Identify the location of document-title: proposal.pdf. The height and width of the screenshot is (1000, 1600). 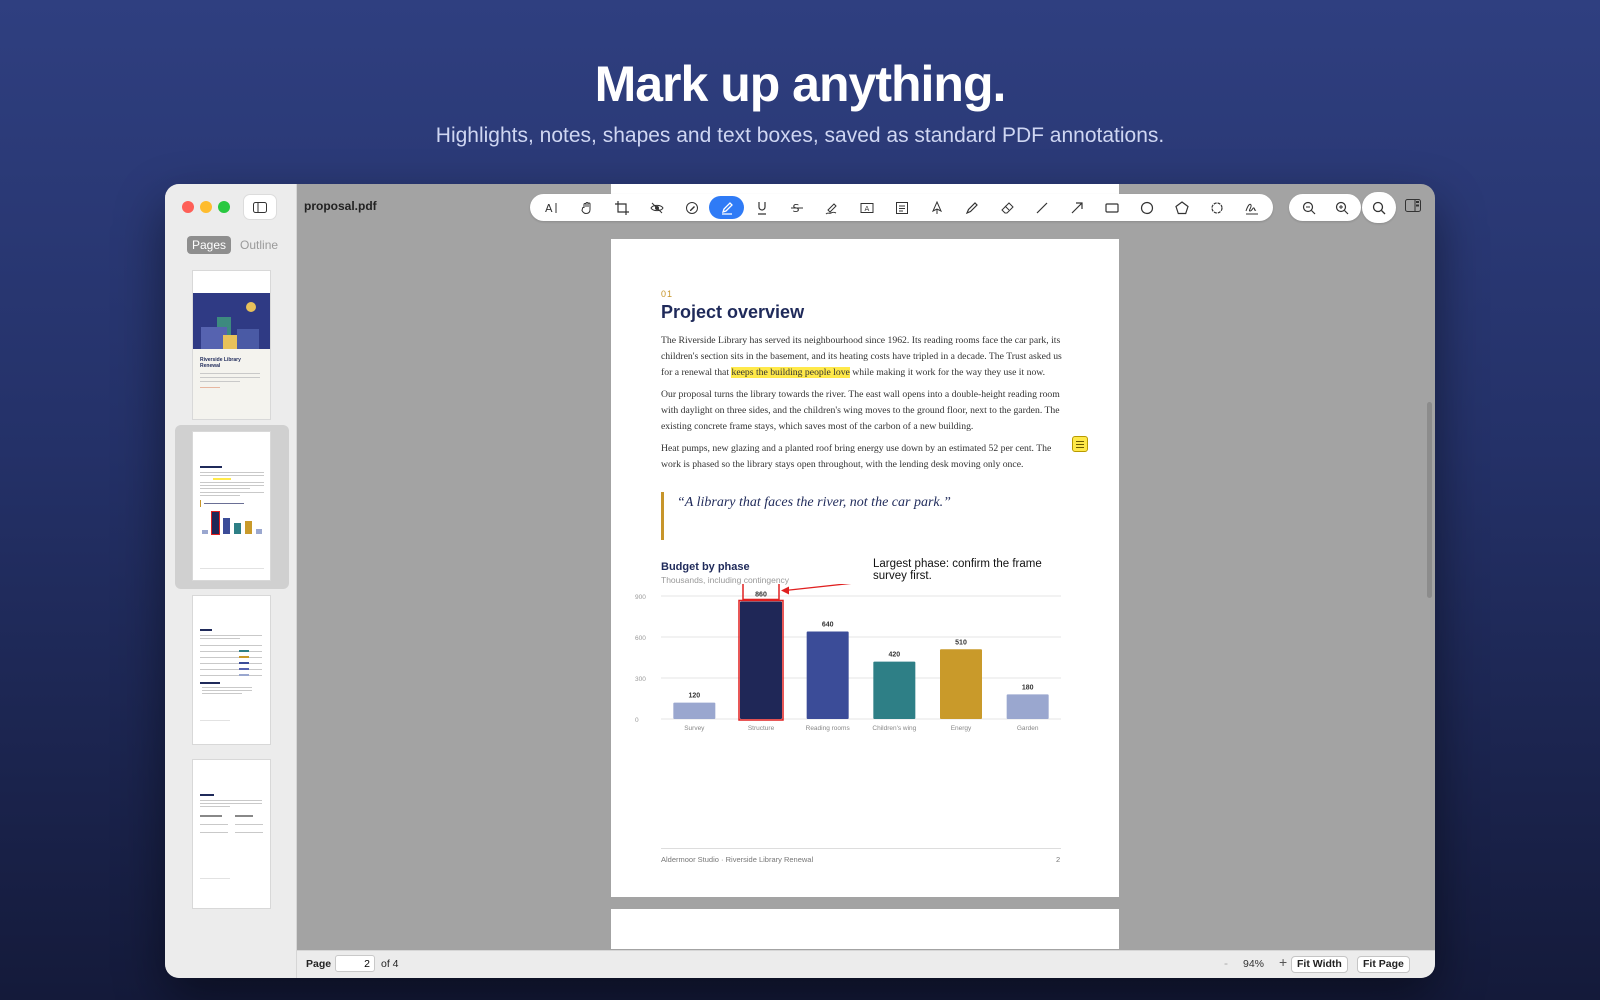
(340, 206).